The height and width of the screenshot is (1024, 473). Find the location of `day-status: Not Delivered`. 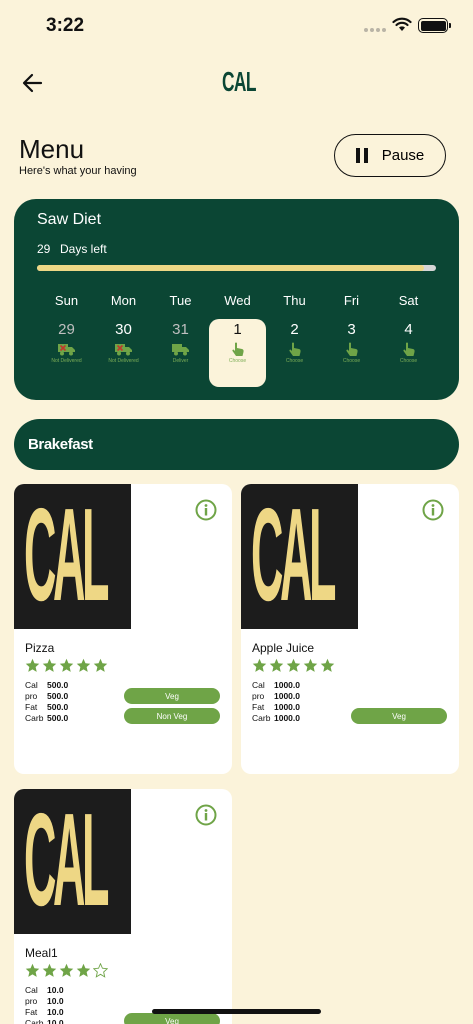

day-status: Not Delivered is located at coordinates (66, 361).